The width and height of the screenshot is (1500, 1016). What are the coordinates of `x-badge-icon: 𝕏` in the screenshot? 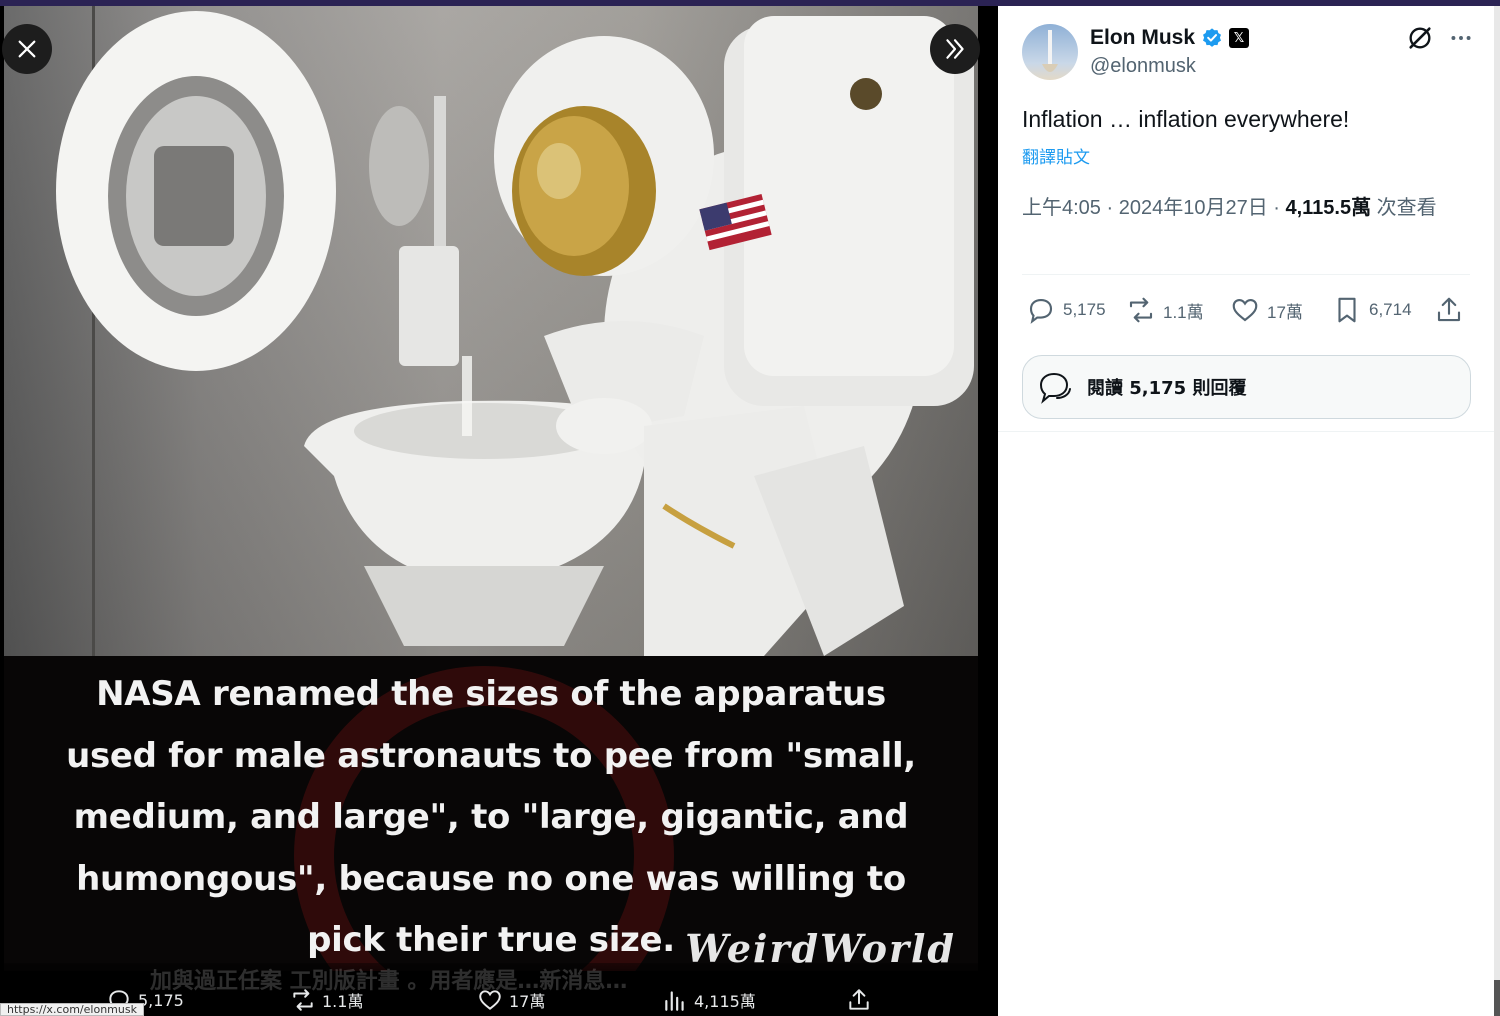 It's located at (1239, 38).